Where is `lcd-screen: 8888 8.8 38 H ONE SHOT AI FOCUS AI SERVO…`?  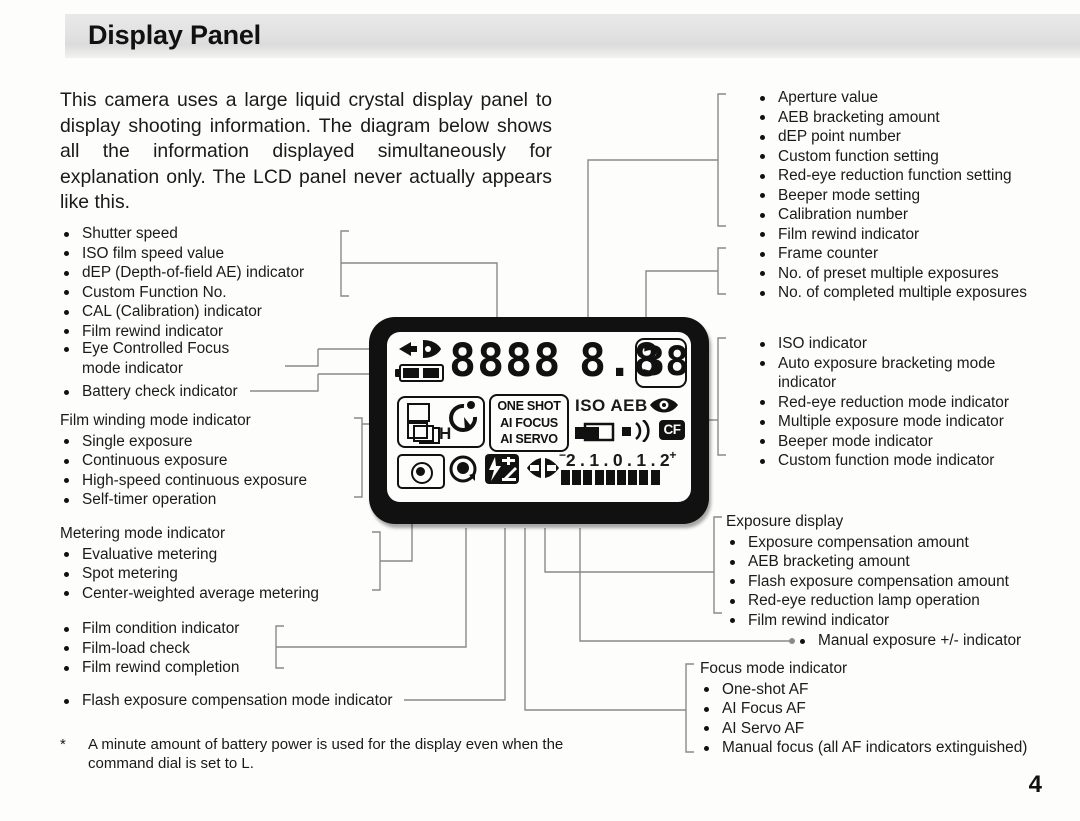
lcd-screen: 8888 8.8 38 H ONE SHOT AI FOCUS AI SERVO… is located at coordinates (539, 417).